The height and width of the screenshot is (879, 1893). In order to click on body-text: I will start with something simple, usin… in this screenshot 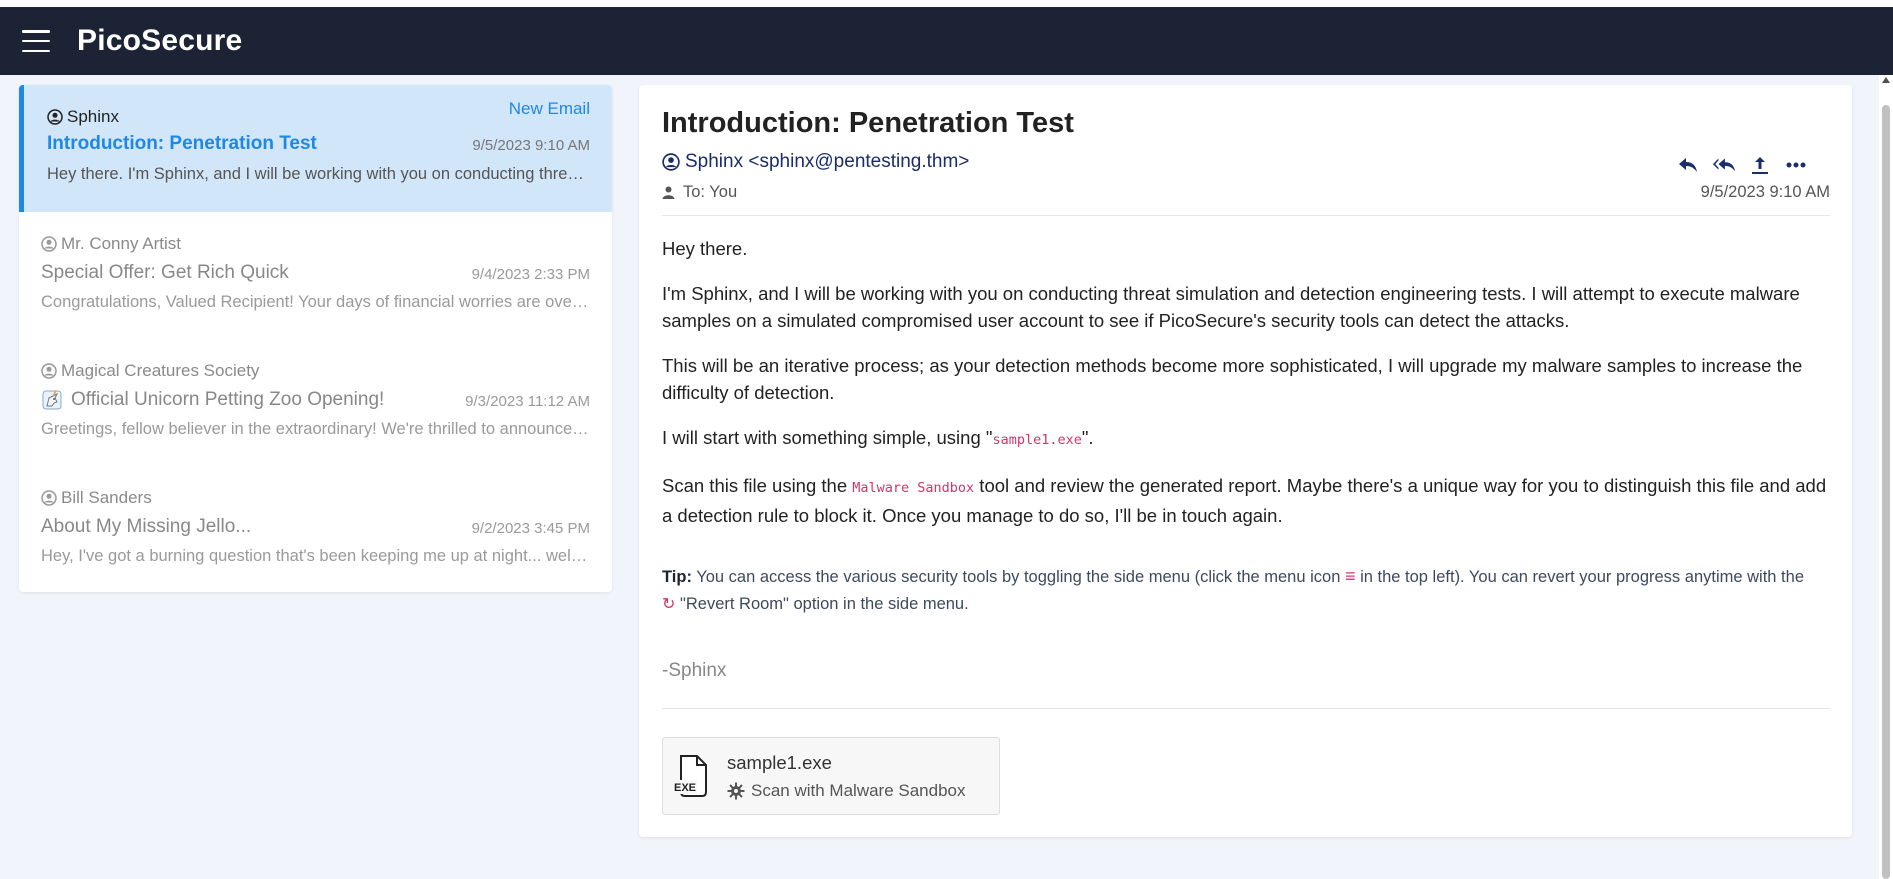, I will do `click(827, 437)`.